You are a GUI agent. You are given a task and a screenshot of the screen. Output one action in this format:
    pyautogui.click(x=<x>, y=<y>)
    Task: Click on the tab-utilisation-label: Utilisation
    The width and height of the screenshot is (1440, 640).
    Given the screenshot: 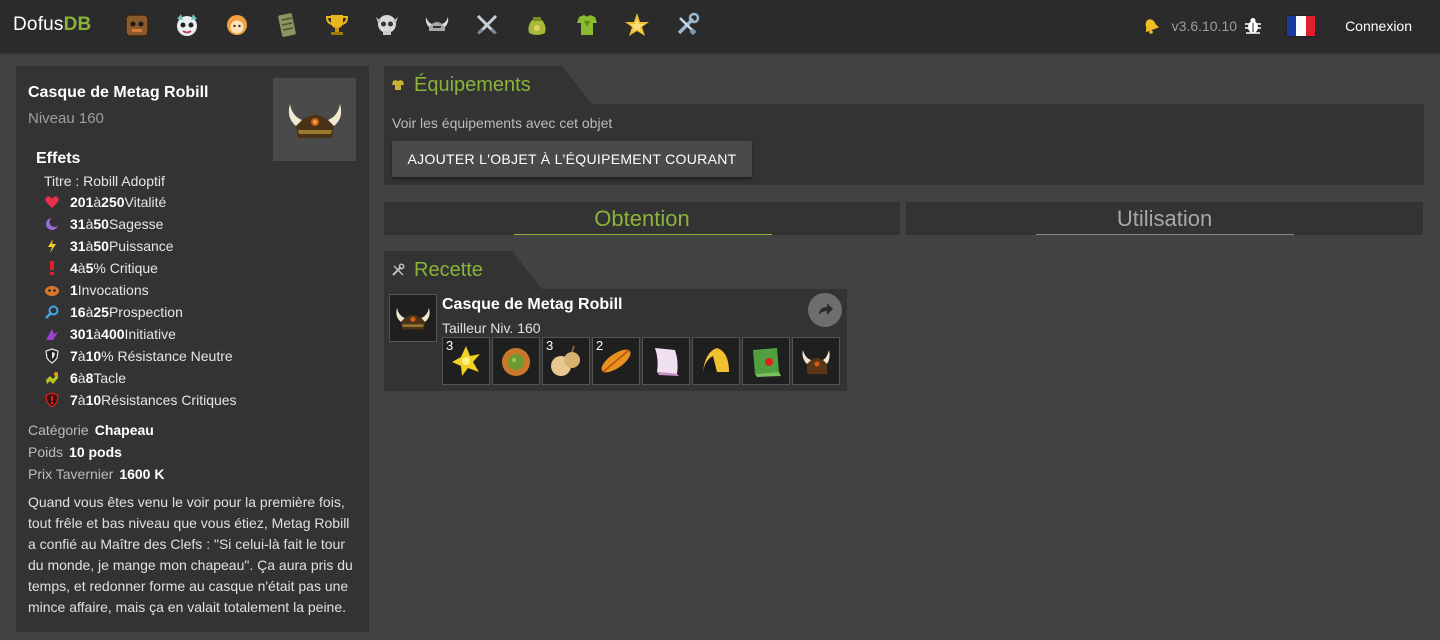 What is the action you would take?
    pyautogui.click(x=1164, y=218)
    